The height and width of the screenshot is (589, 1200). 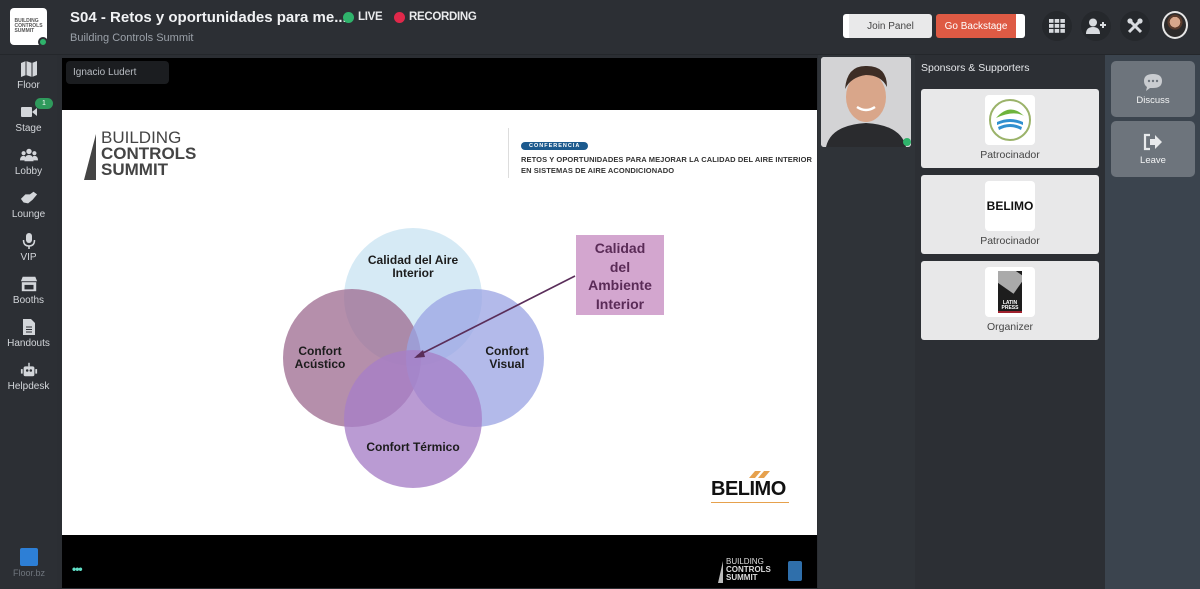 What do you see at coordinates (750, 502) in the screenshot?
I see `belimo-underline` at bounding box center [750, 502].